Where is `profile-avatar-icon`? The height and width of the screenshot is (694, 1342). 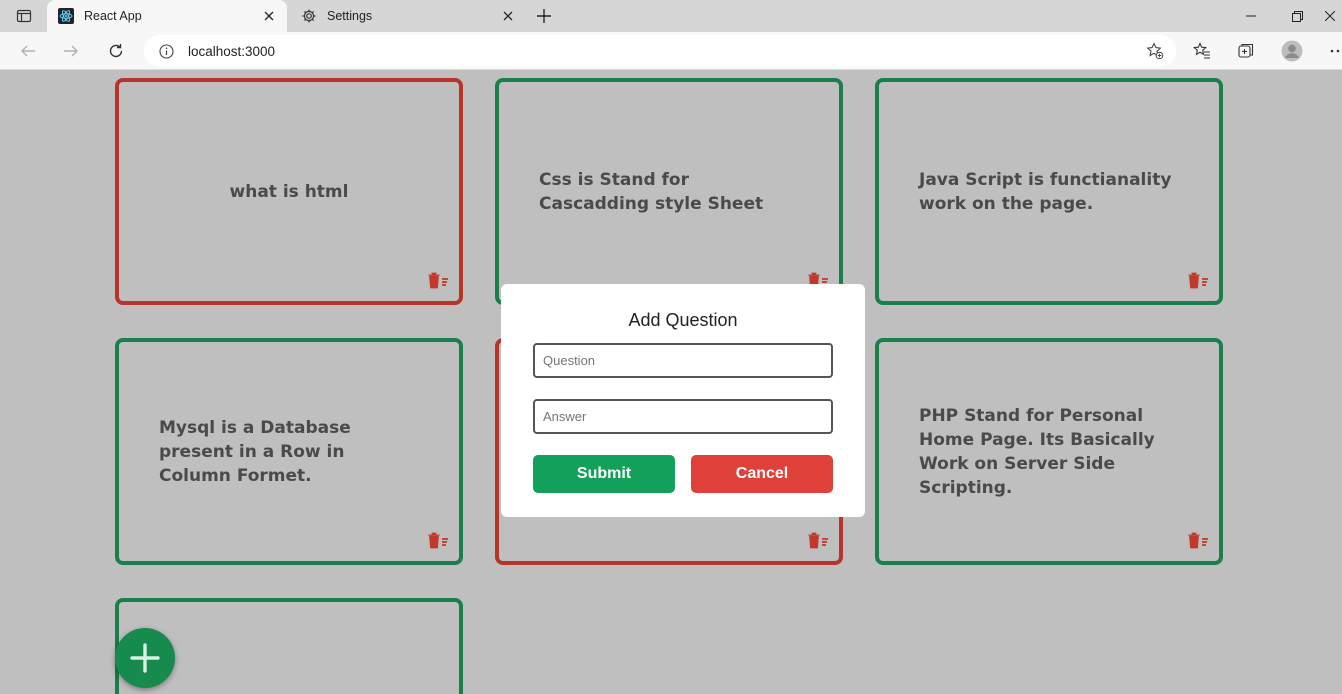 profile-avatar-icon is located at coordinates (1292, 51).